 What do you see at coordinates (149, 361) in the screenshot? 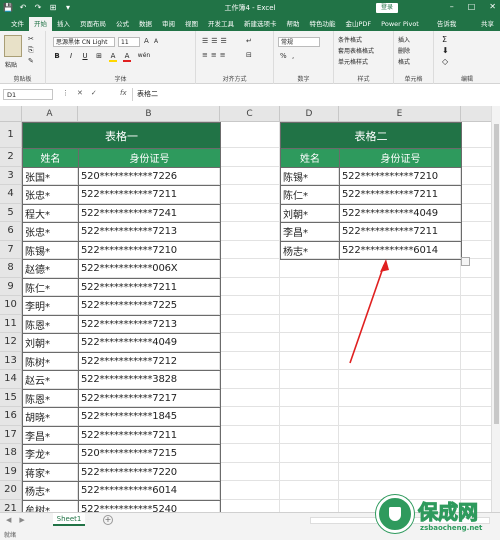
I see `id-number-cell: 522***********7212` at bounding box center [149, 361].